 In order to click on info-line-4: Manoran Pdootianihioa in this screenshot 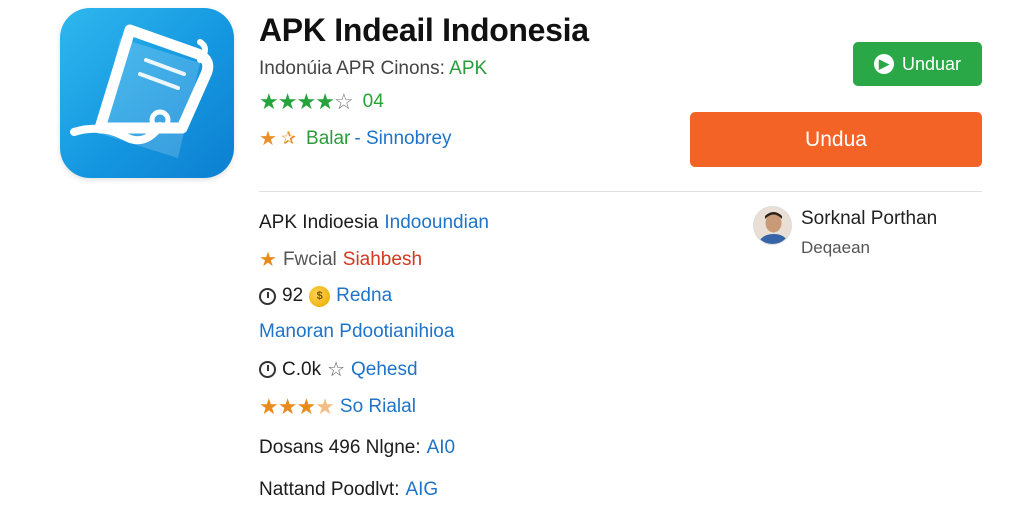, I will do `click(356, 332)`.